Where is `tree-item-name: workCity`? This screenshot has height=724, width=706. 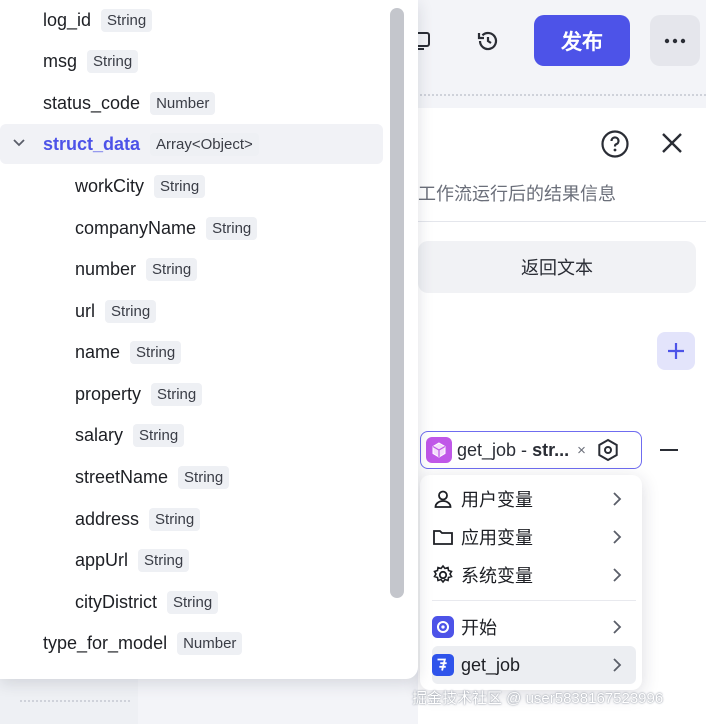
tree-item-name: workCity is located at coordinates (110, 185).